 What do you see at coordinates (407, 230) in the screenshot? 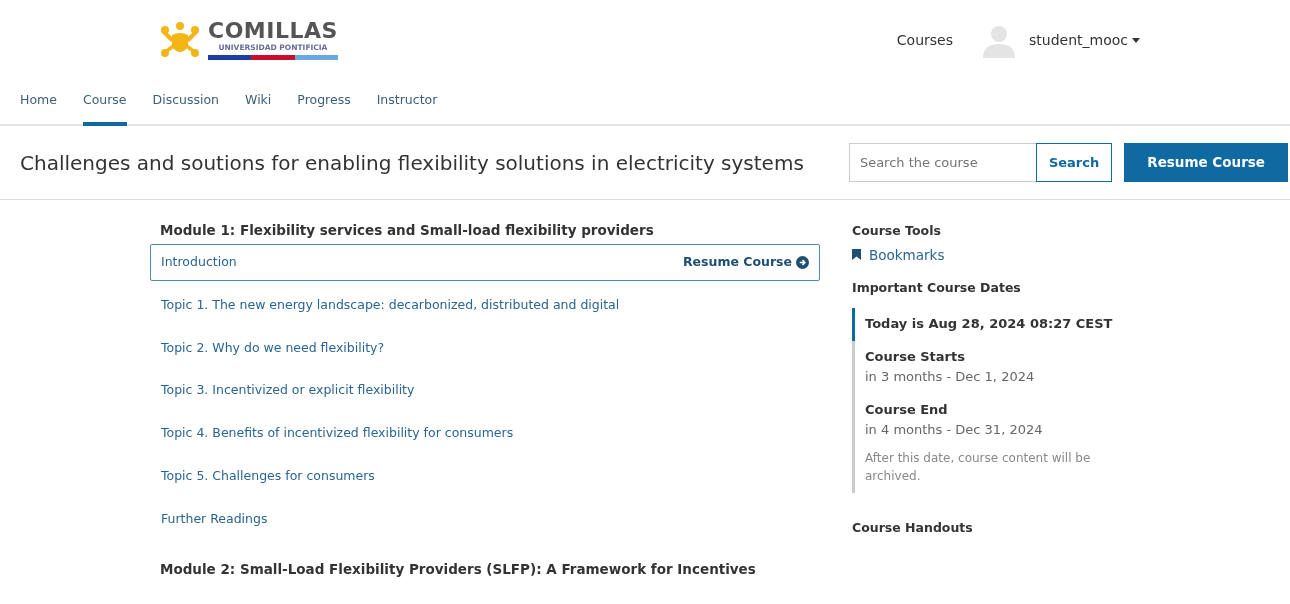
I see `module-title: Module 1: Flexibility services and Small-load flexibility providers` at bounding box center [407, 230].